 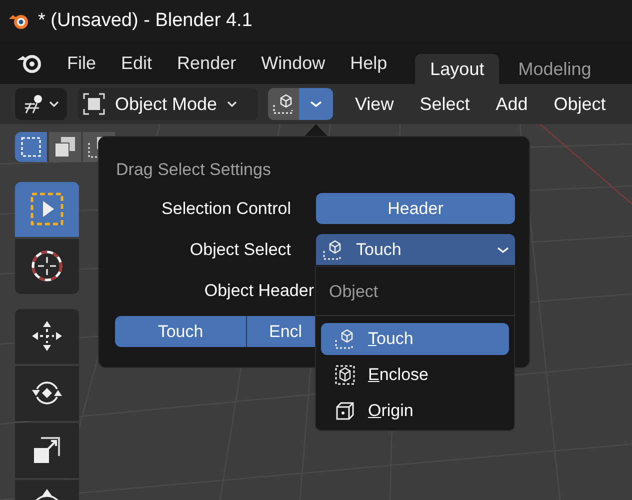 What do you see at coordinates (554, 69) in the screenshot?
I see `workspace-tab: Modeling` at bounding box center [554, 69].